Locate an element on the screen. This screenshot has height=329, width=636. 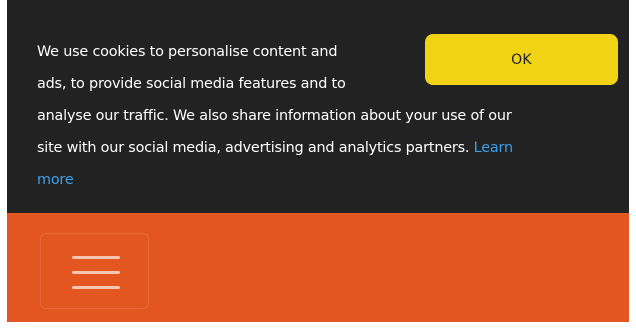
menu-button is located at coordinates (94, 271).